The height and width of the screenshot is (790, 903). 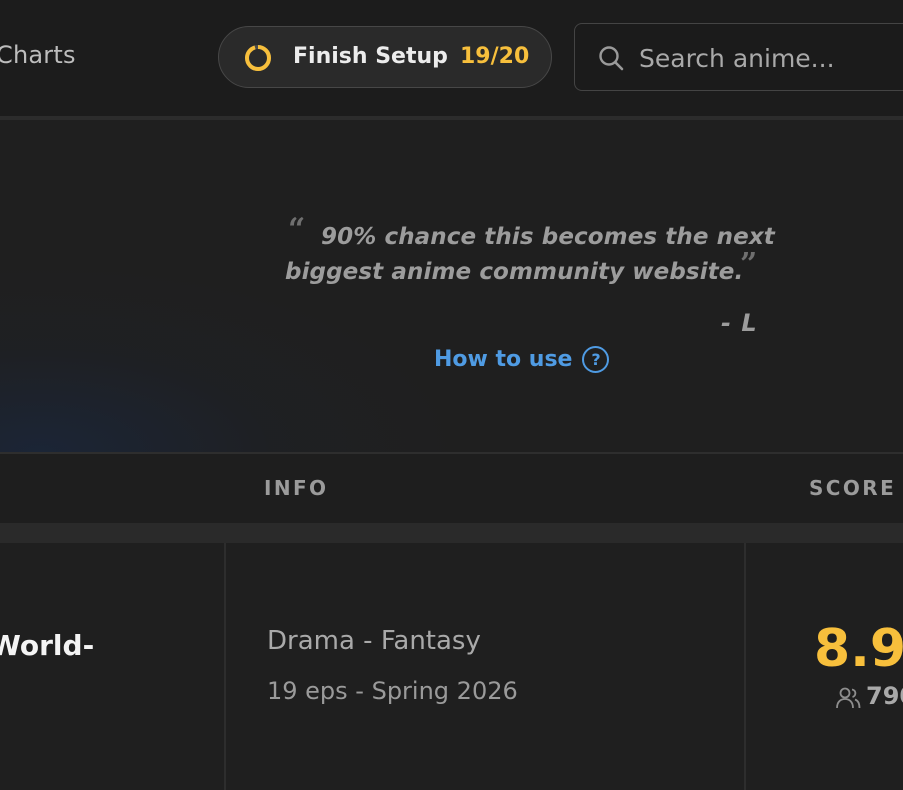 I want to click on quote-line-2: biggest anime community website., so click(x=514, y=272).